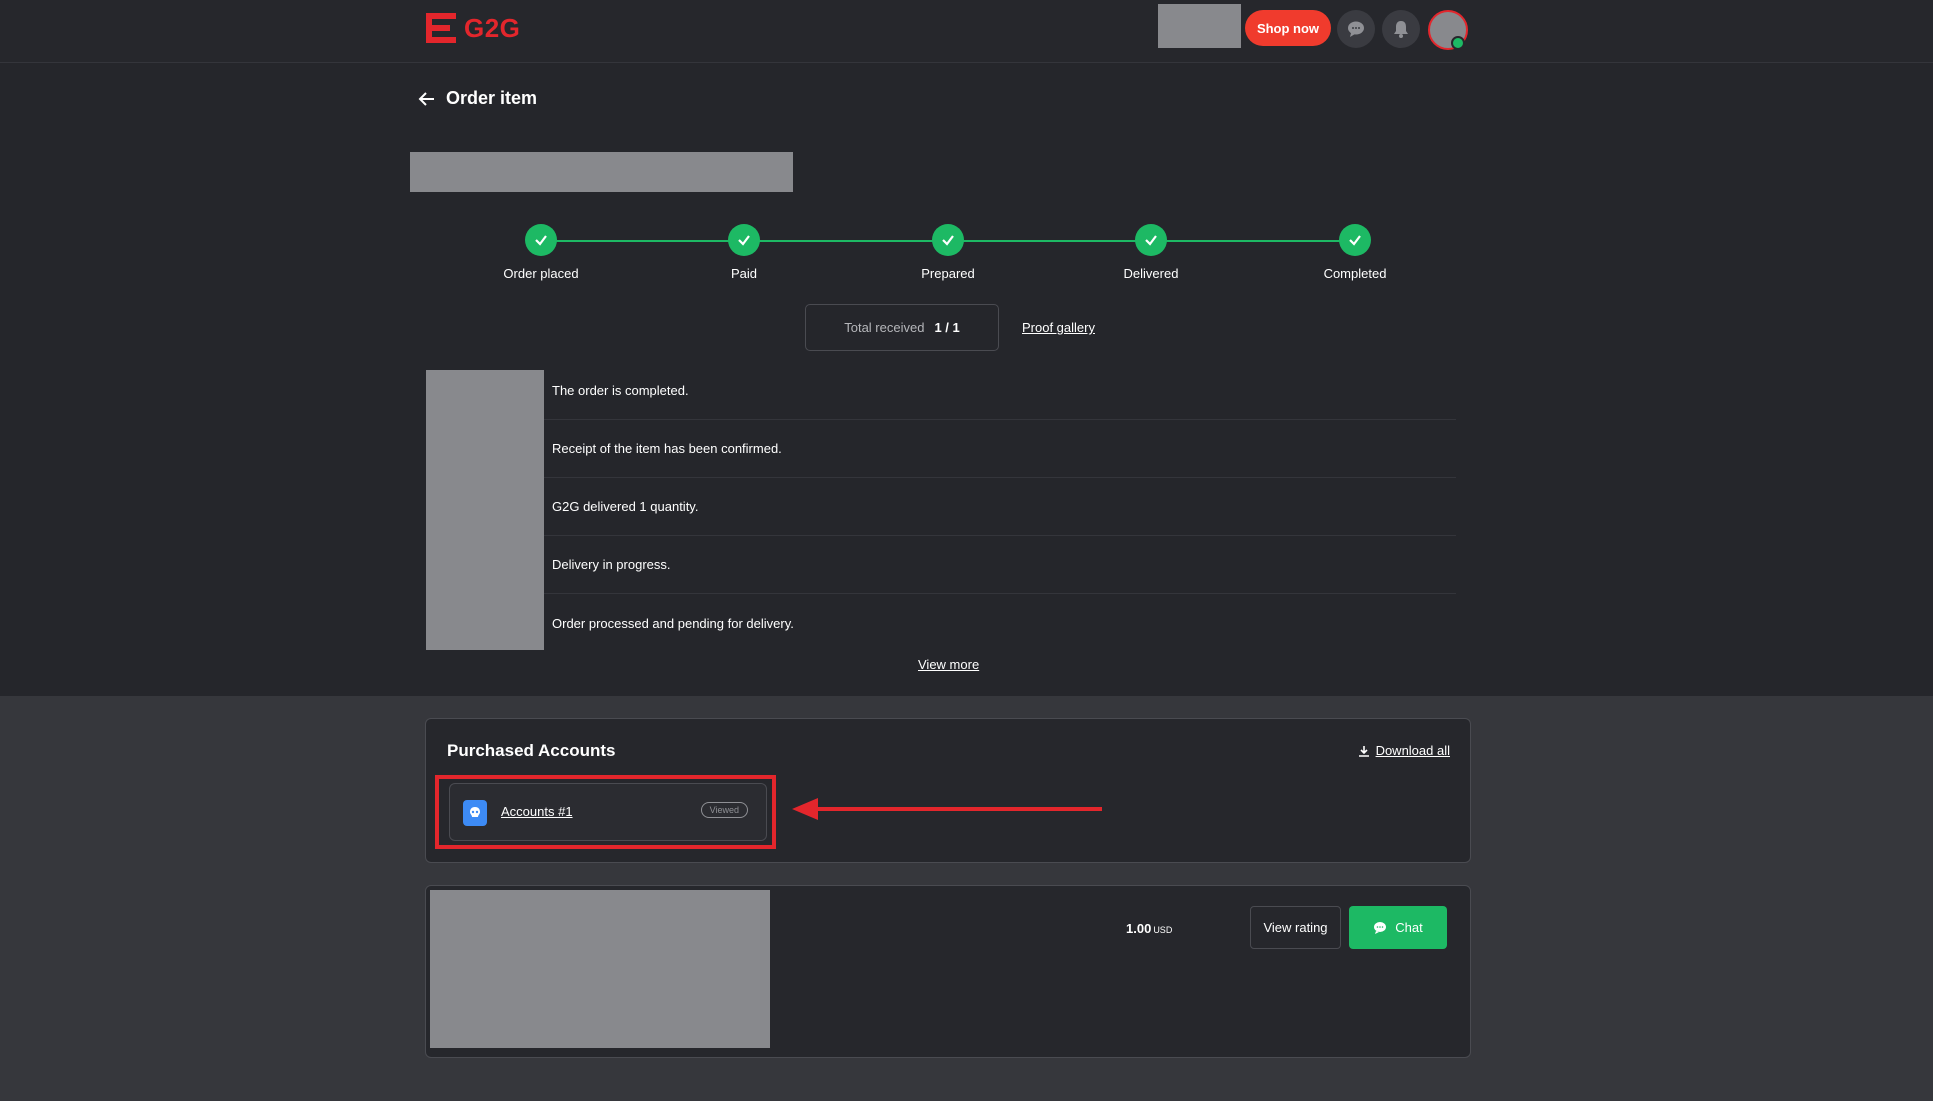 This screenshot has height=1101, width=1933. Describe the element at coordinates (1295, 927) in the screenshot. I see `view-rating-button: View rating` at that location.